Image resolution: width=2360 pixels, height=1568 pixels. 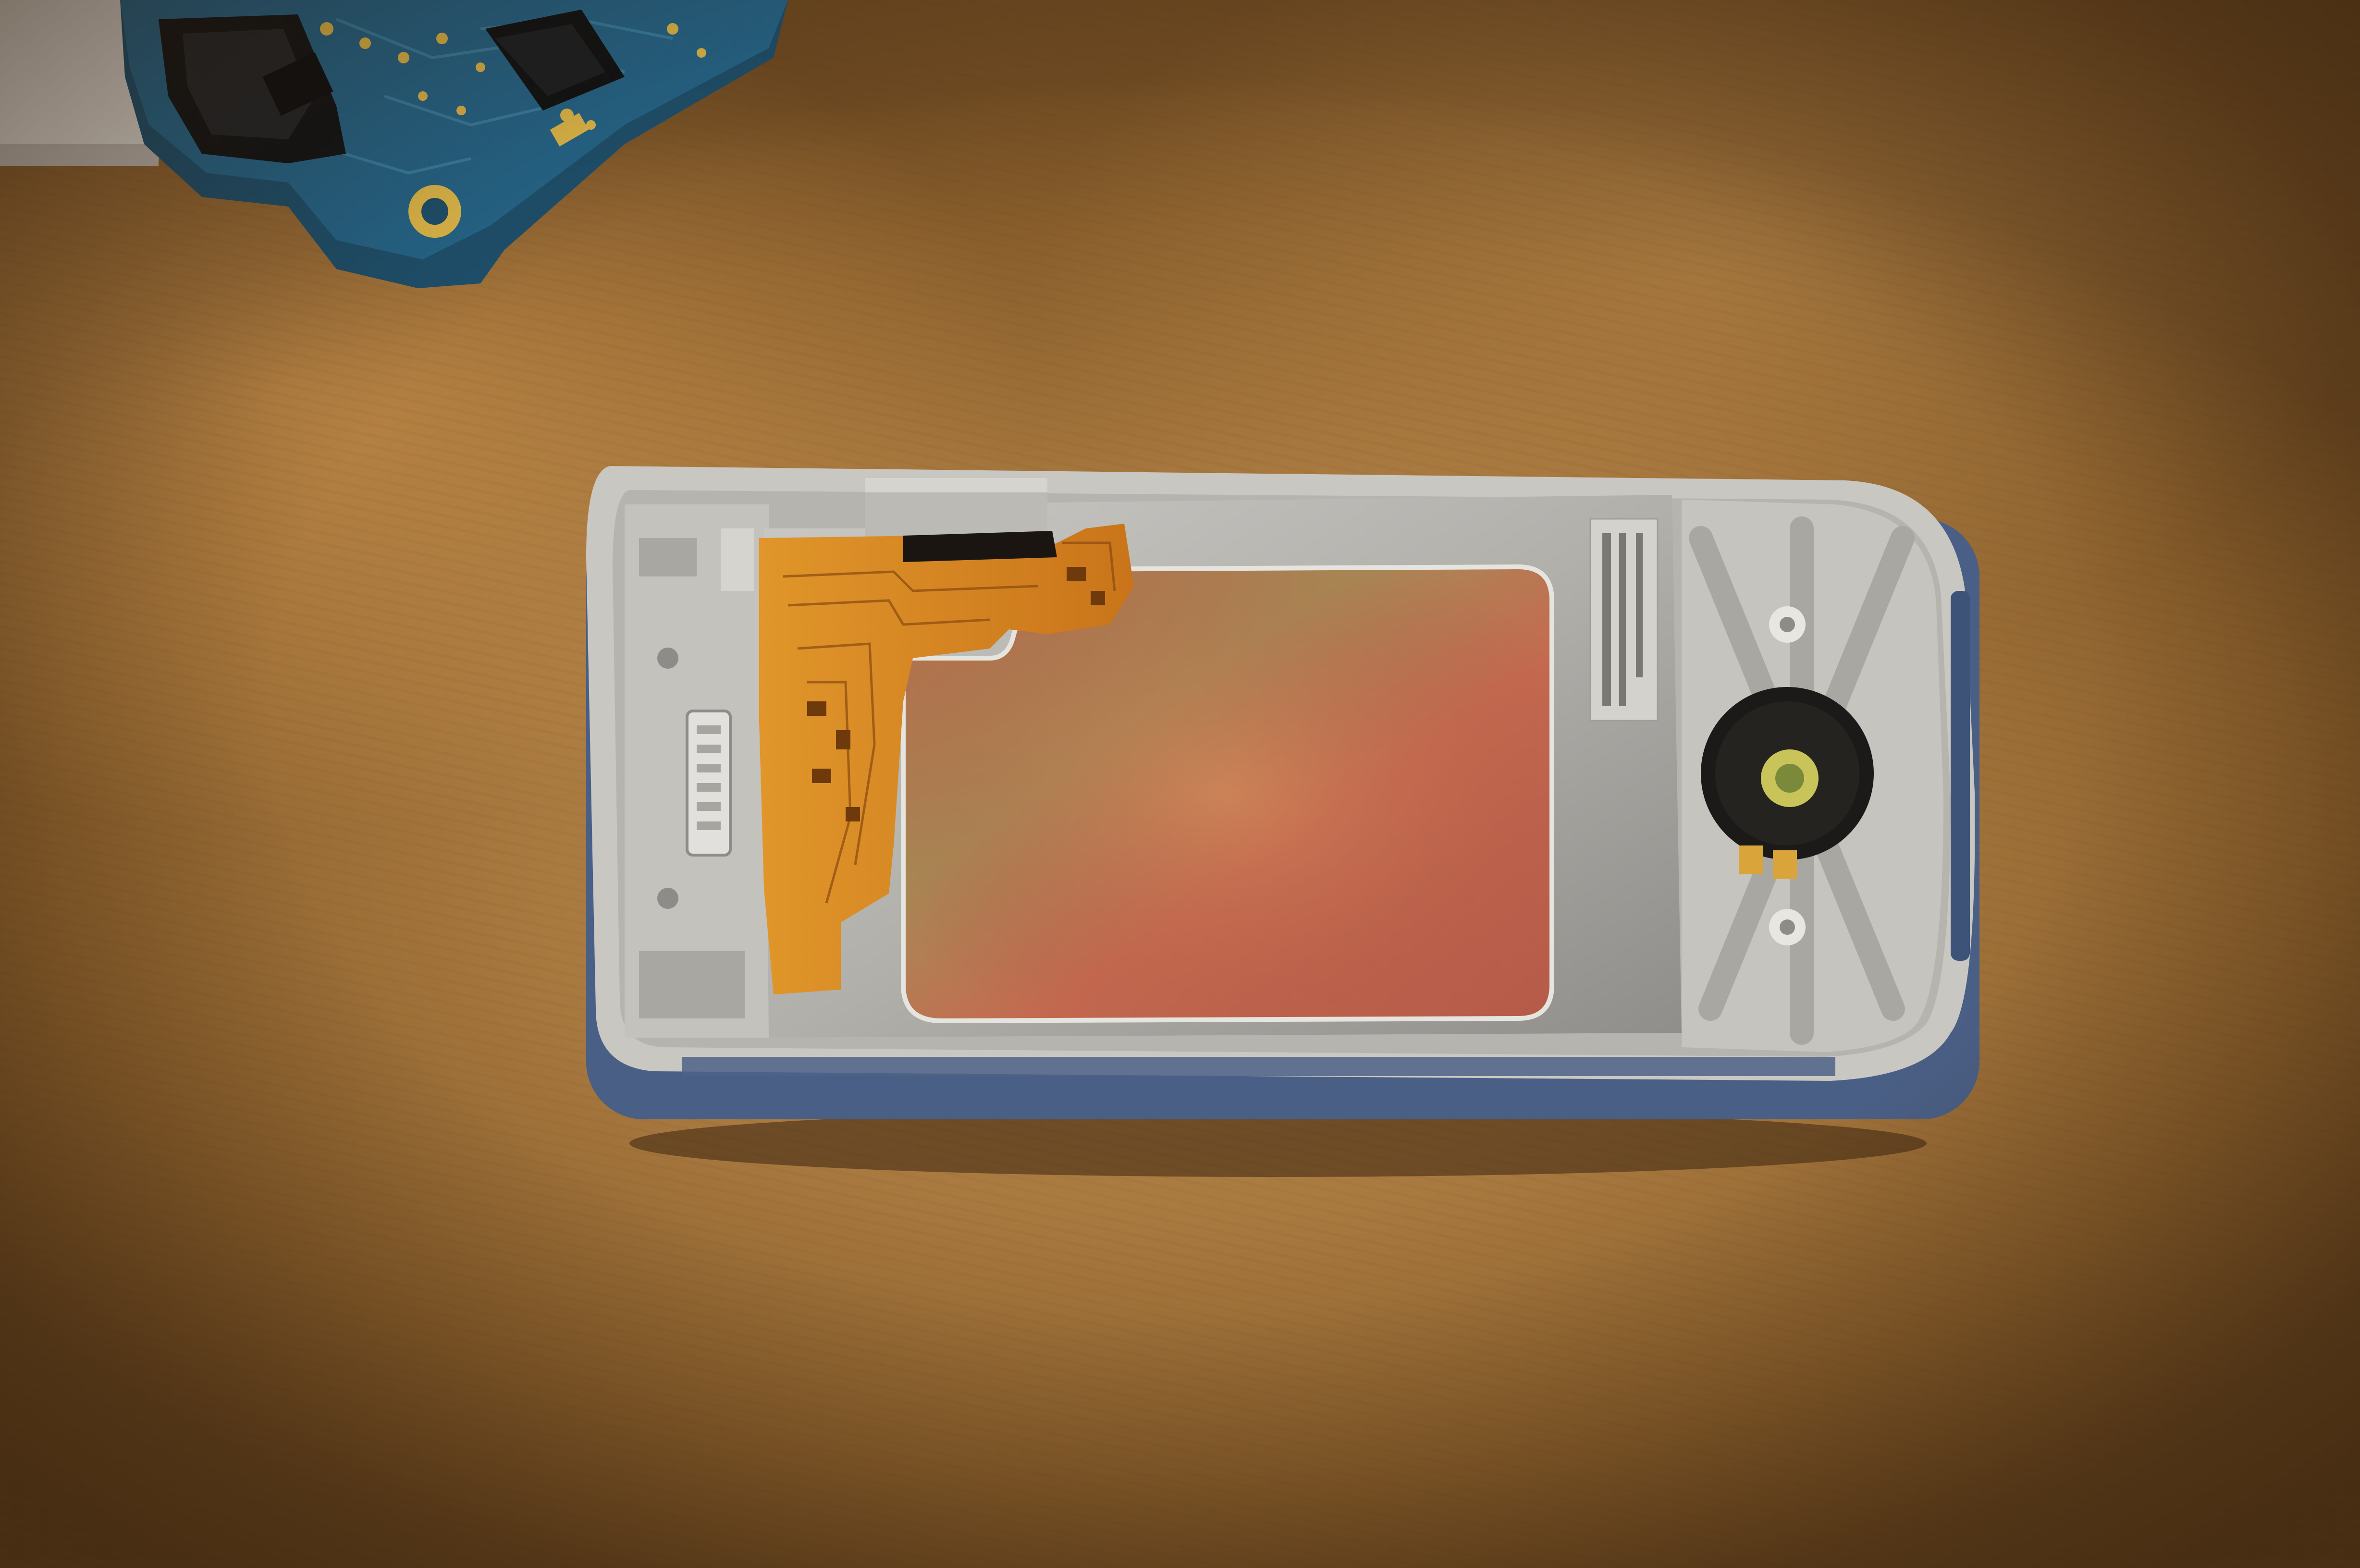 I want to click on phone-shadow, so click(x=1278, y=1143).